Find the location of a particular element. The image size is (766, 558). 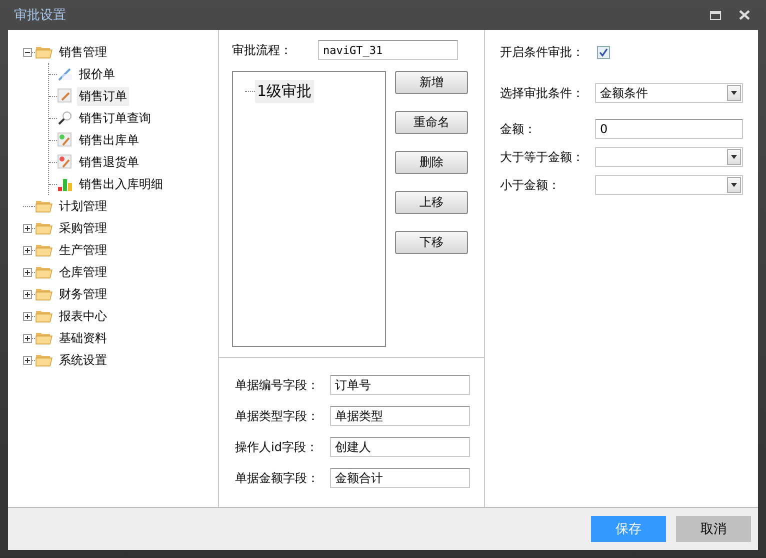

pencil-icon is located at coordinates (65, 96).